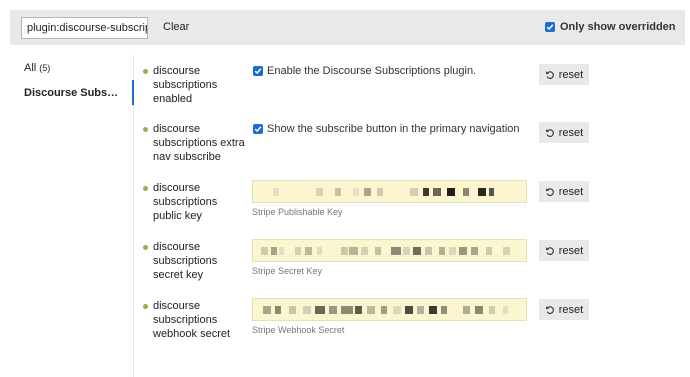 The width and height of the screenshot is (690, 377). I want to click on setting-description: Stripe Publishable Key, so click(297, 212).